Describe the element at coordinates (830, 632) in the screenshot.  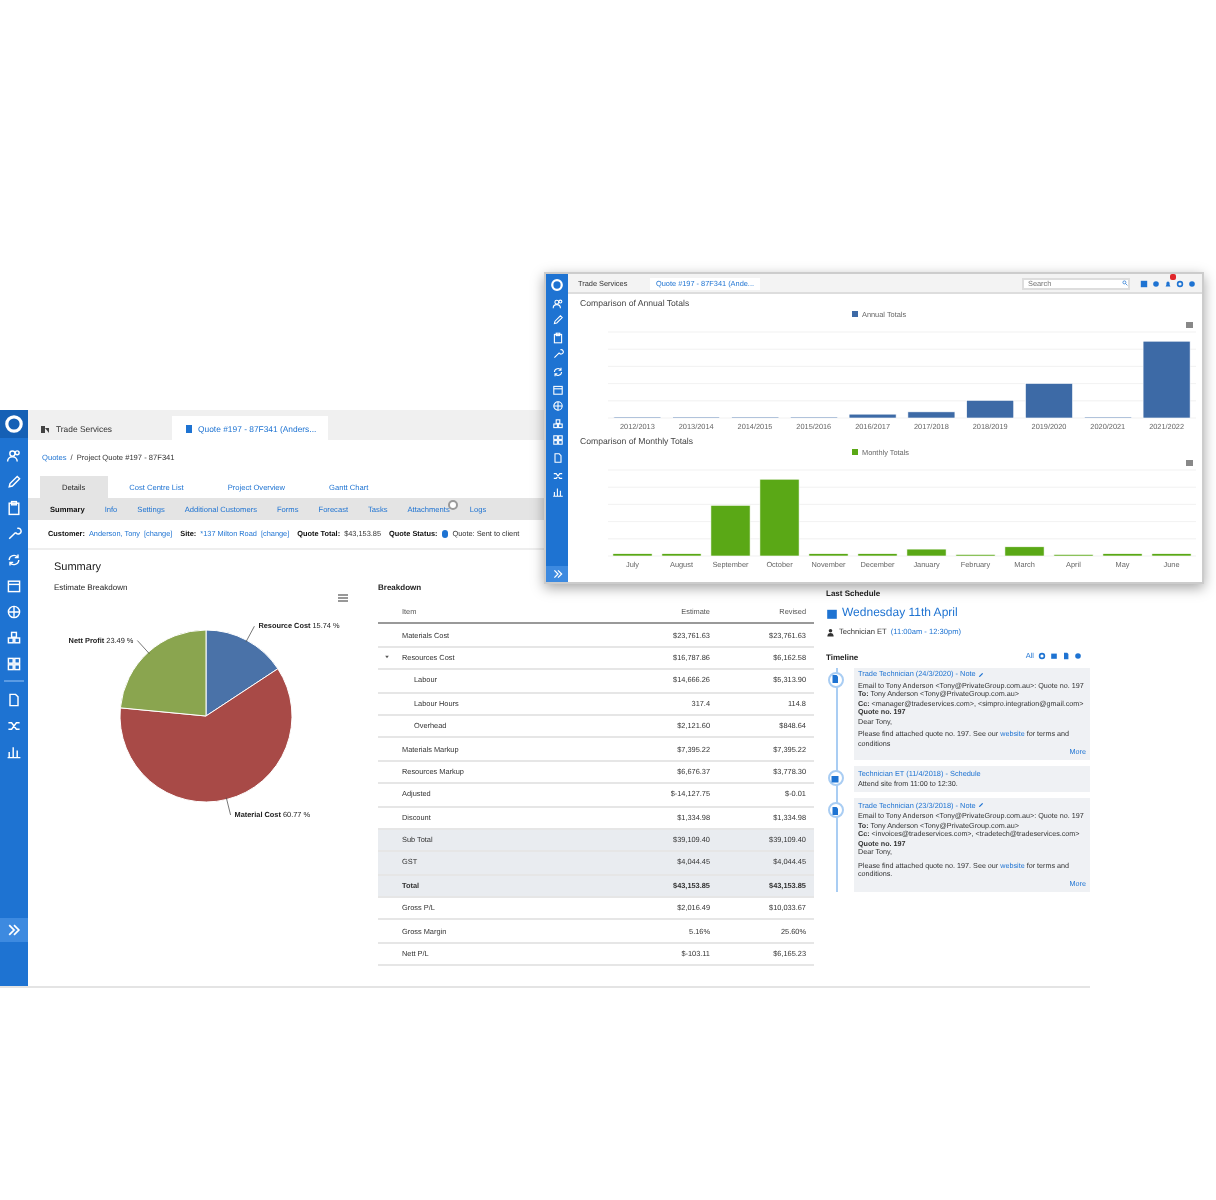
I see `person-icon` at that location.